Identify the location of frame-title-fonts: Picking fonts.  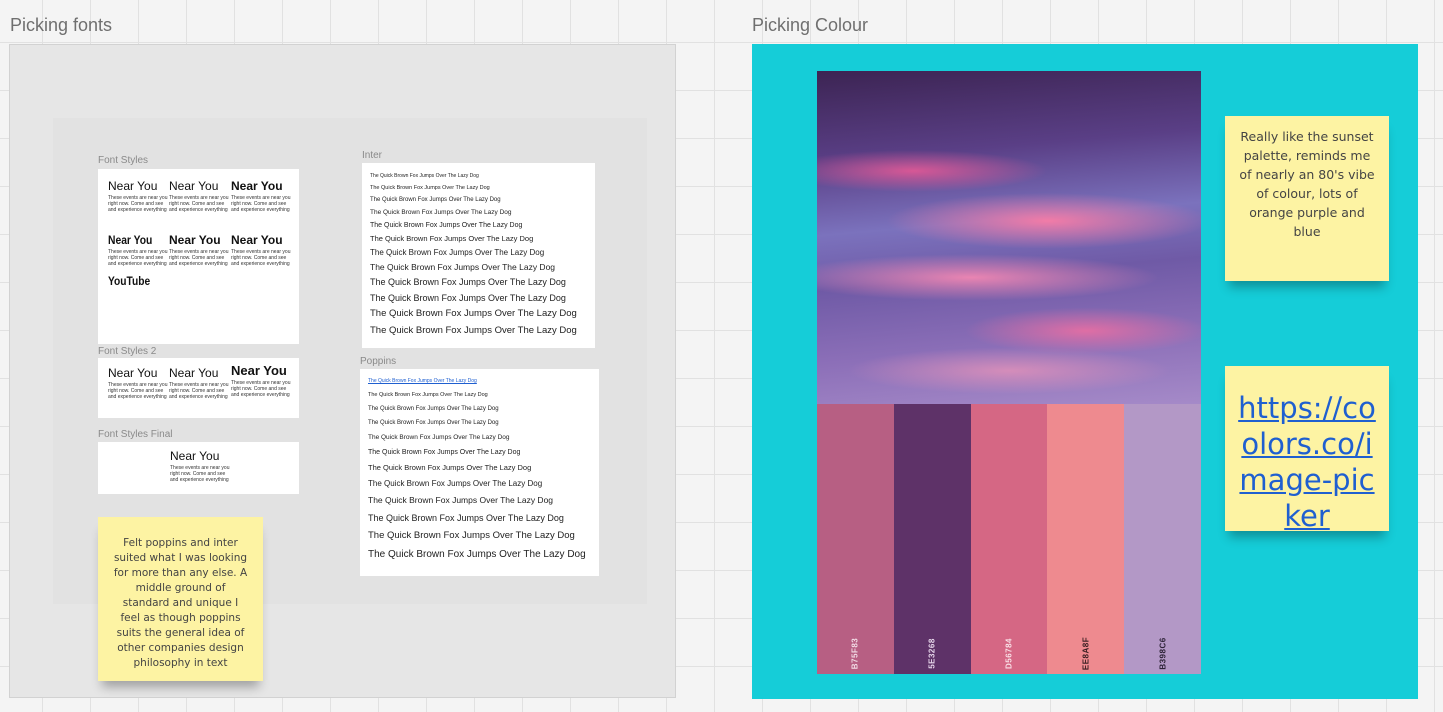
(61, 25).